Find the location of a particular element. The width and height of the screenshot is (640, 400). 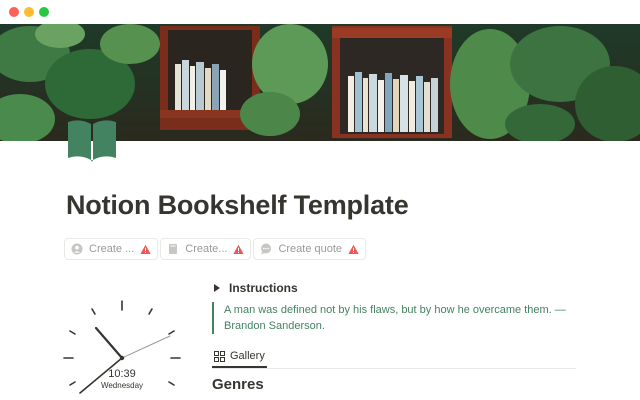

create-quote-button: Create quote is located at coordinates (310, 249).